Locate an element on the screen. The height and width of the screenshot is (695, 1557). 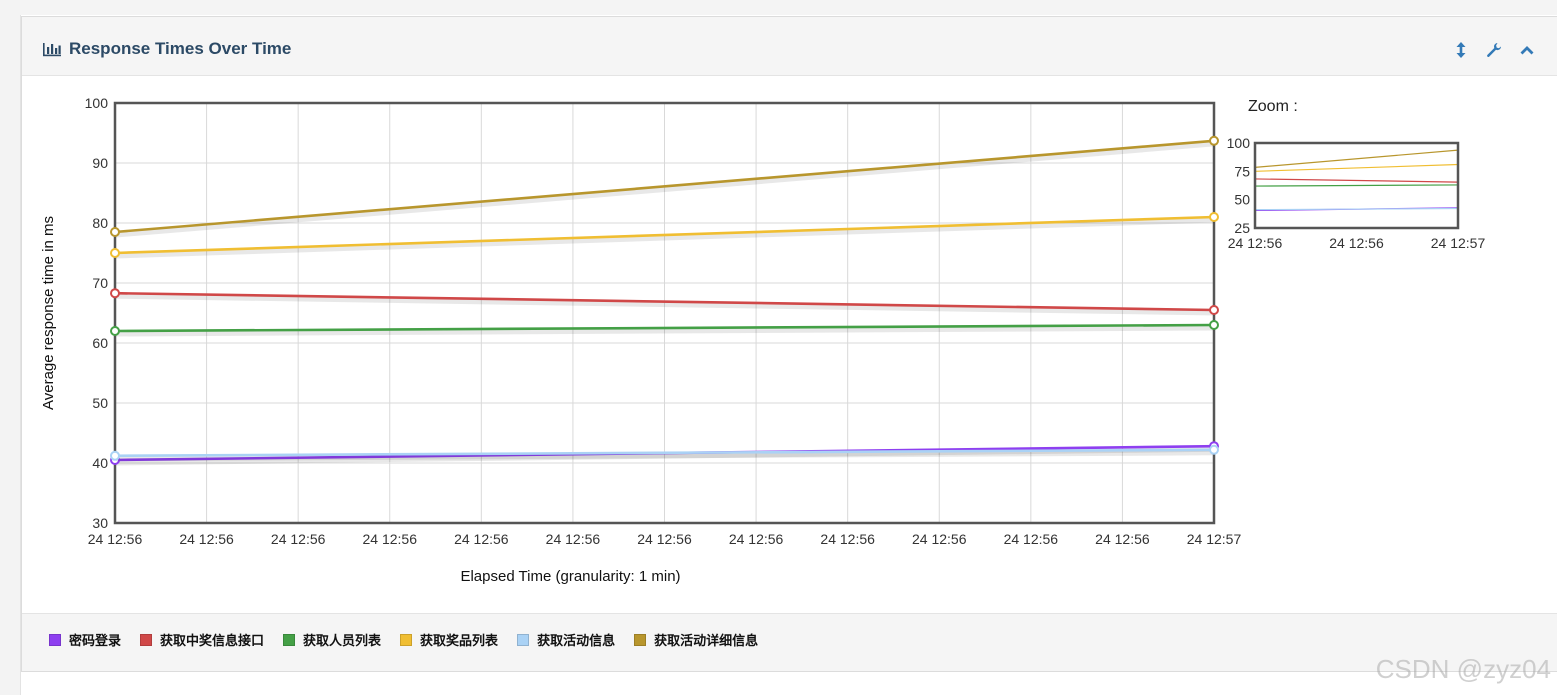
x-axis-title: Elapsed Time (granularity: 1 min) is located at coordinates (570, 576).